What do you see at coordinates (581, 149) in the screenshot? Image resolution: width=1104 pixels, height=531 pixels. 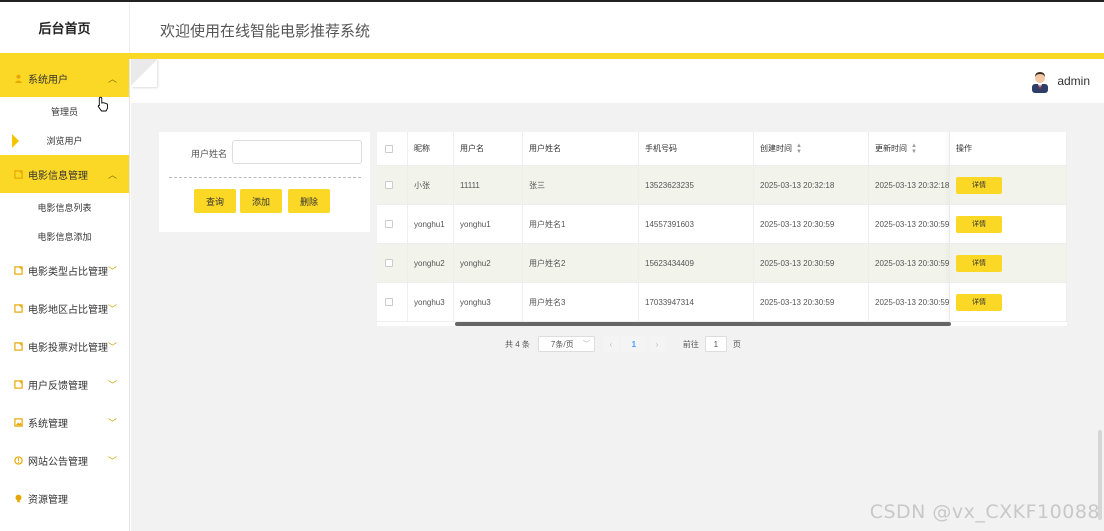 I see `column-header: 用户姓名` at bounding box center [581, 149].